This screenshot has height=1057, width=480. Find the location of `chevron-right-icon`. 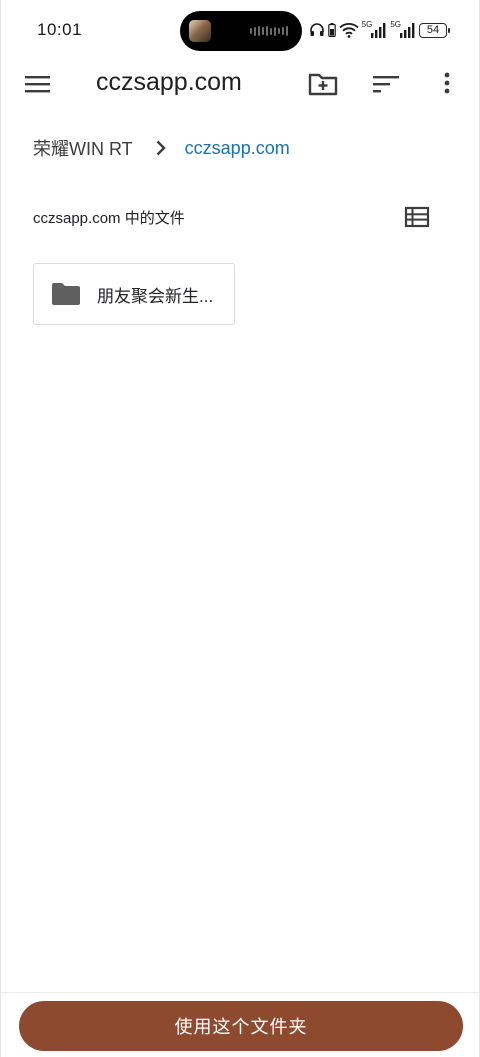

chevron-right-icon is located at coordinates (161, 148).